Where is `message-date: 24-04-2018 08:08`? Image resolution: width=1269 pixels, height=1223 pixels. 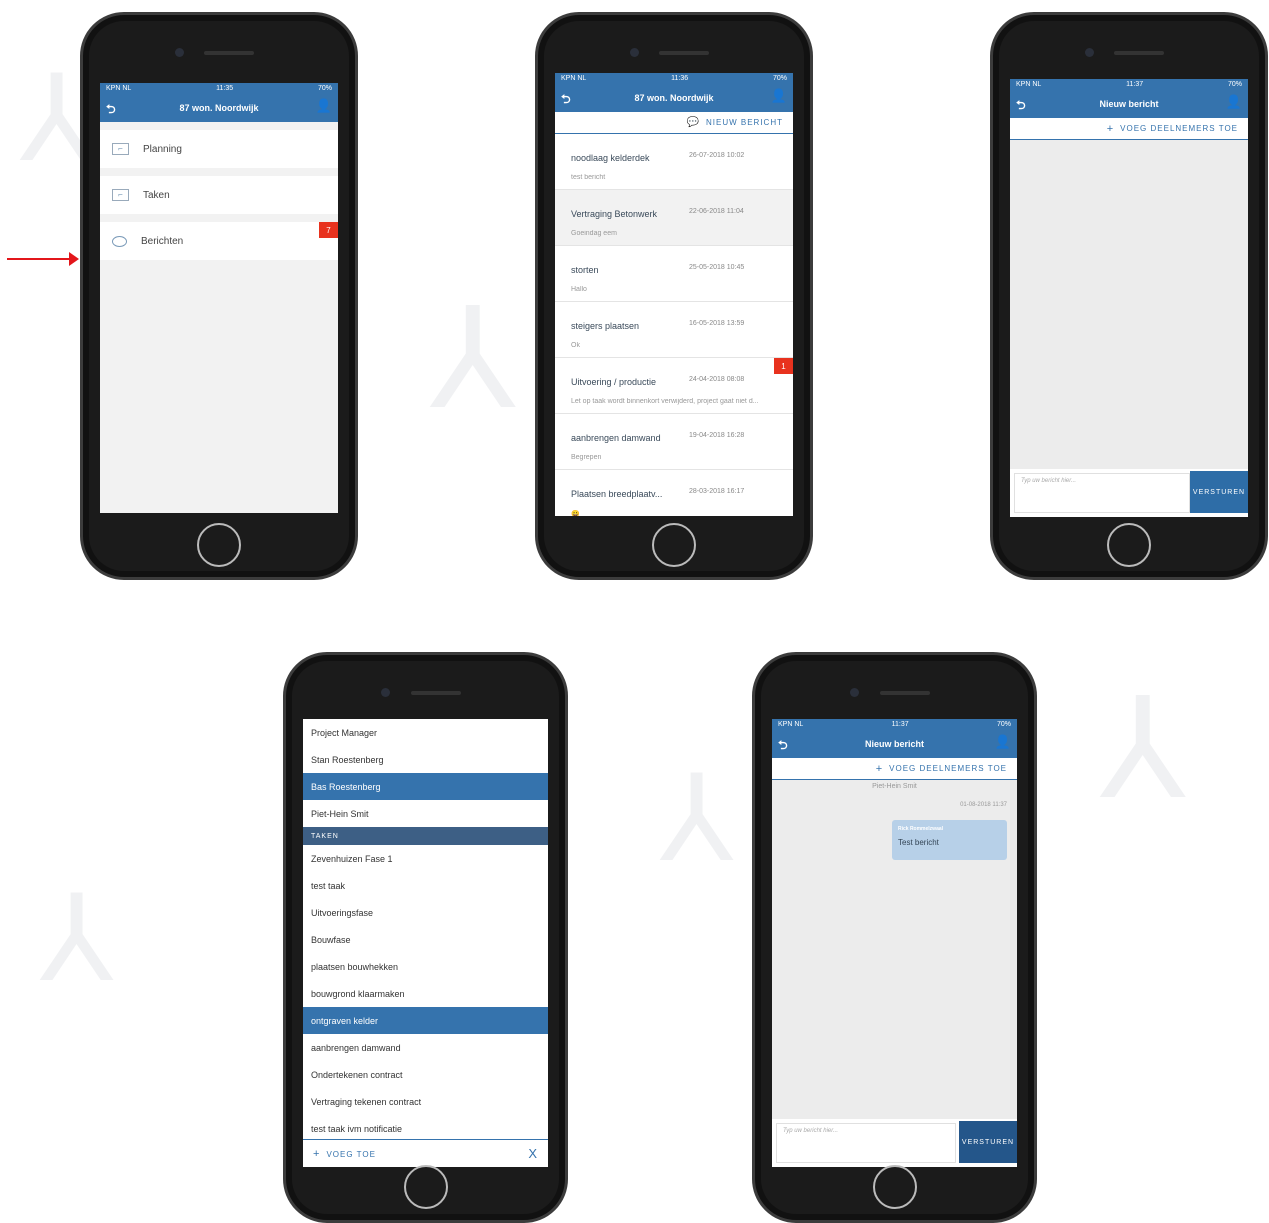 message-date: 24-04-2018 08:08 is located at coordinates (717, 379).